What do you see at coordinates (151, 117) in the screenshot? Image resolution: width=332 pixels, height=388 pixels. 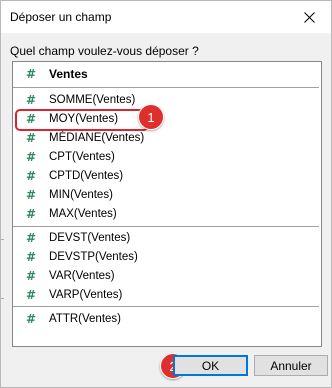 I see `annotation-badge-1: 1` at bounding box center [151, 117].